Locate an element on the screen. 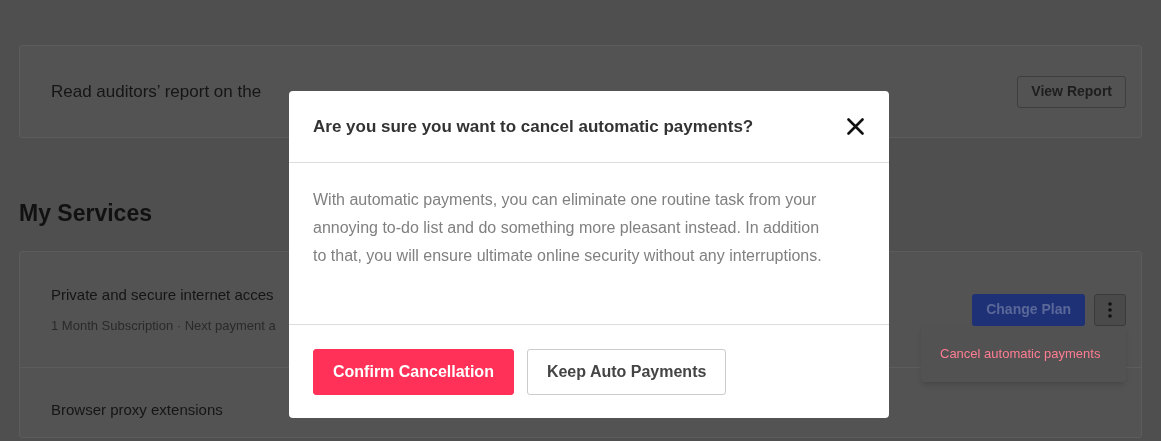 The width and height of the screenshot is (1161, 441). service-title: Private and secure internet acces is located at coordinates (163, 295).